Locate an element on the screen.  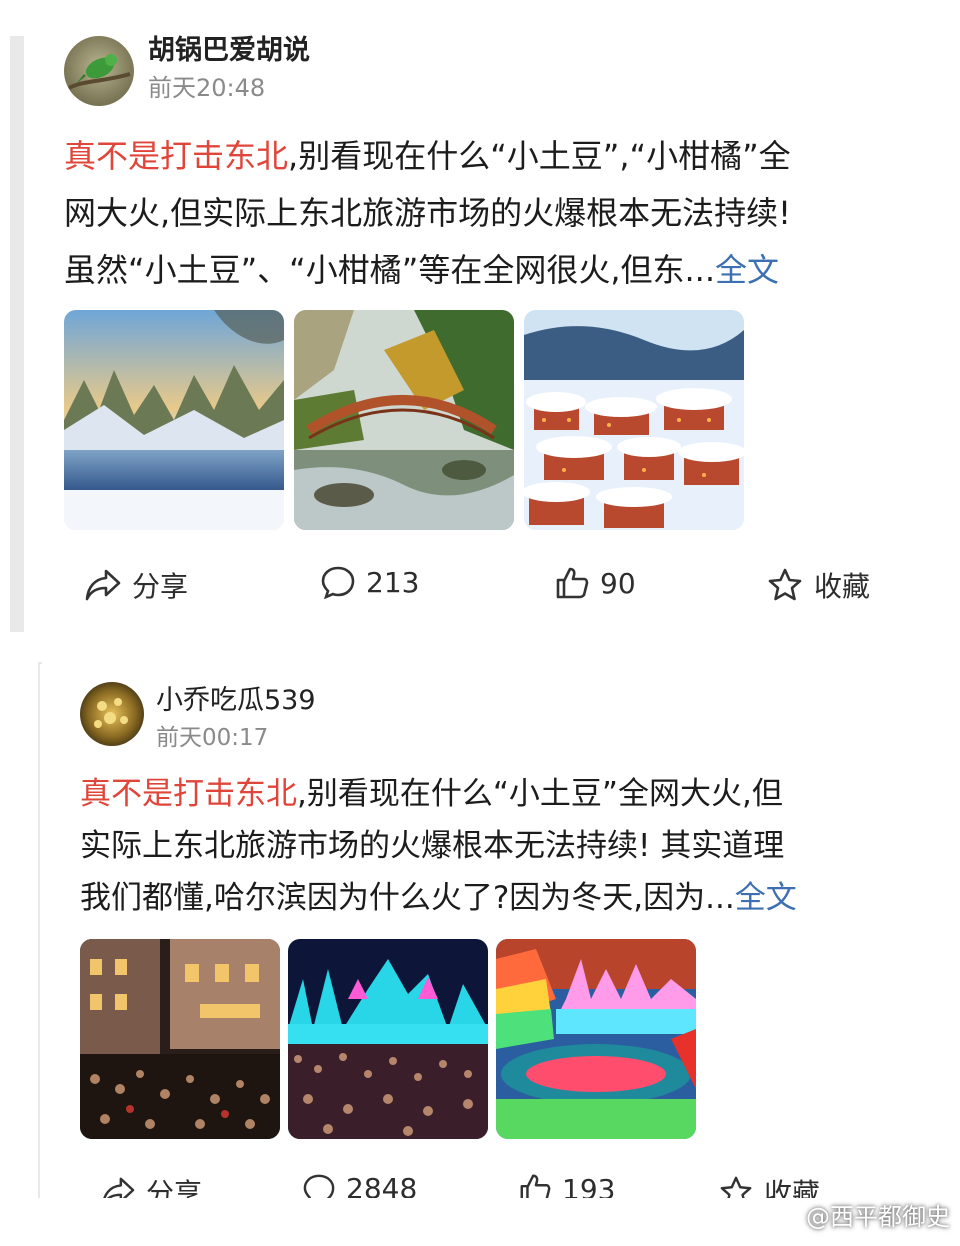
share-label: 分享 is located at coordinates (160, 586).